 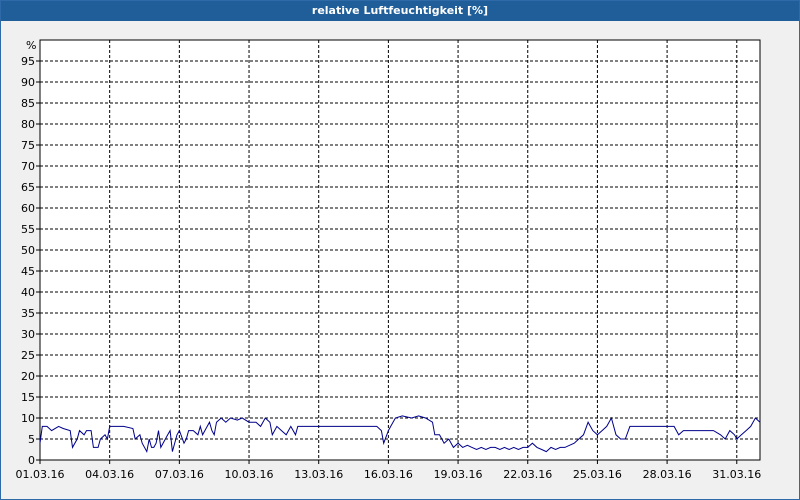 I want to click on y-tick-label: 45, so click(x=28, y=271).